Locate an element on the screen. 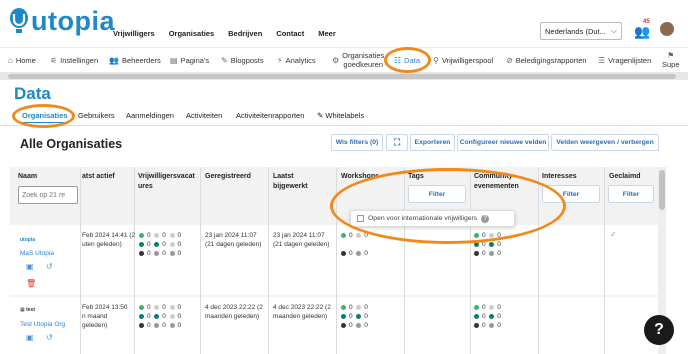 The height and width of the screenshot is (354, 688). header-laatst-bijgewerkt: Laatst bijgewerkt is located at coordinates (290, 182).